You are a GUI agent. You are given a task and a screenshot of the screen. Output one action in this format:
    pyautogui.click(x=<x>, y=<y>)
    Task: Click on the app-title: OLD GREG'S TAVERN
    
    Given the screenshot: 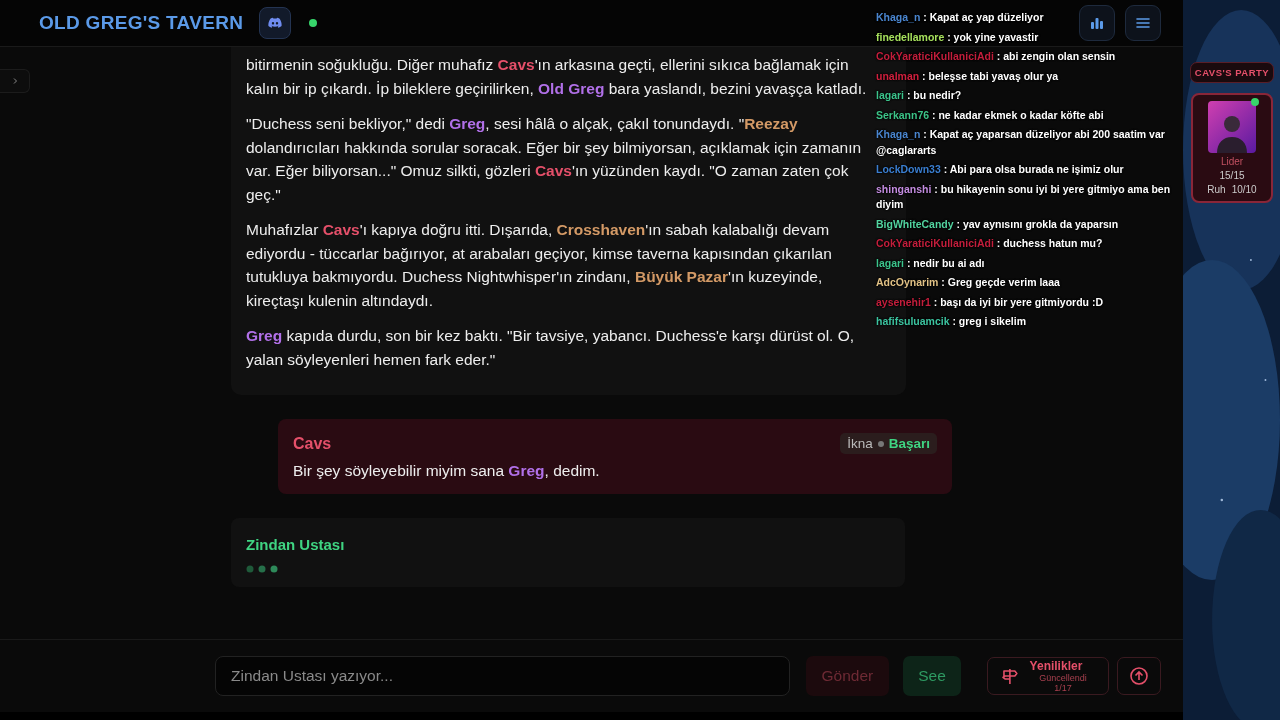 What is the action you would take?
    pyautogui.click(x=141, y=23)
    